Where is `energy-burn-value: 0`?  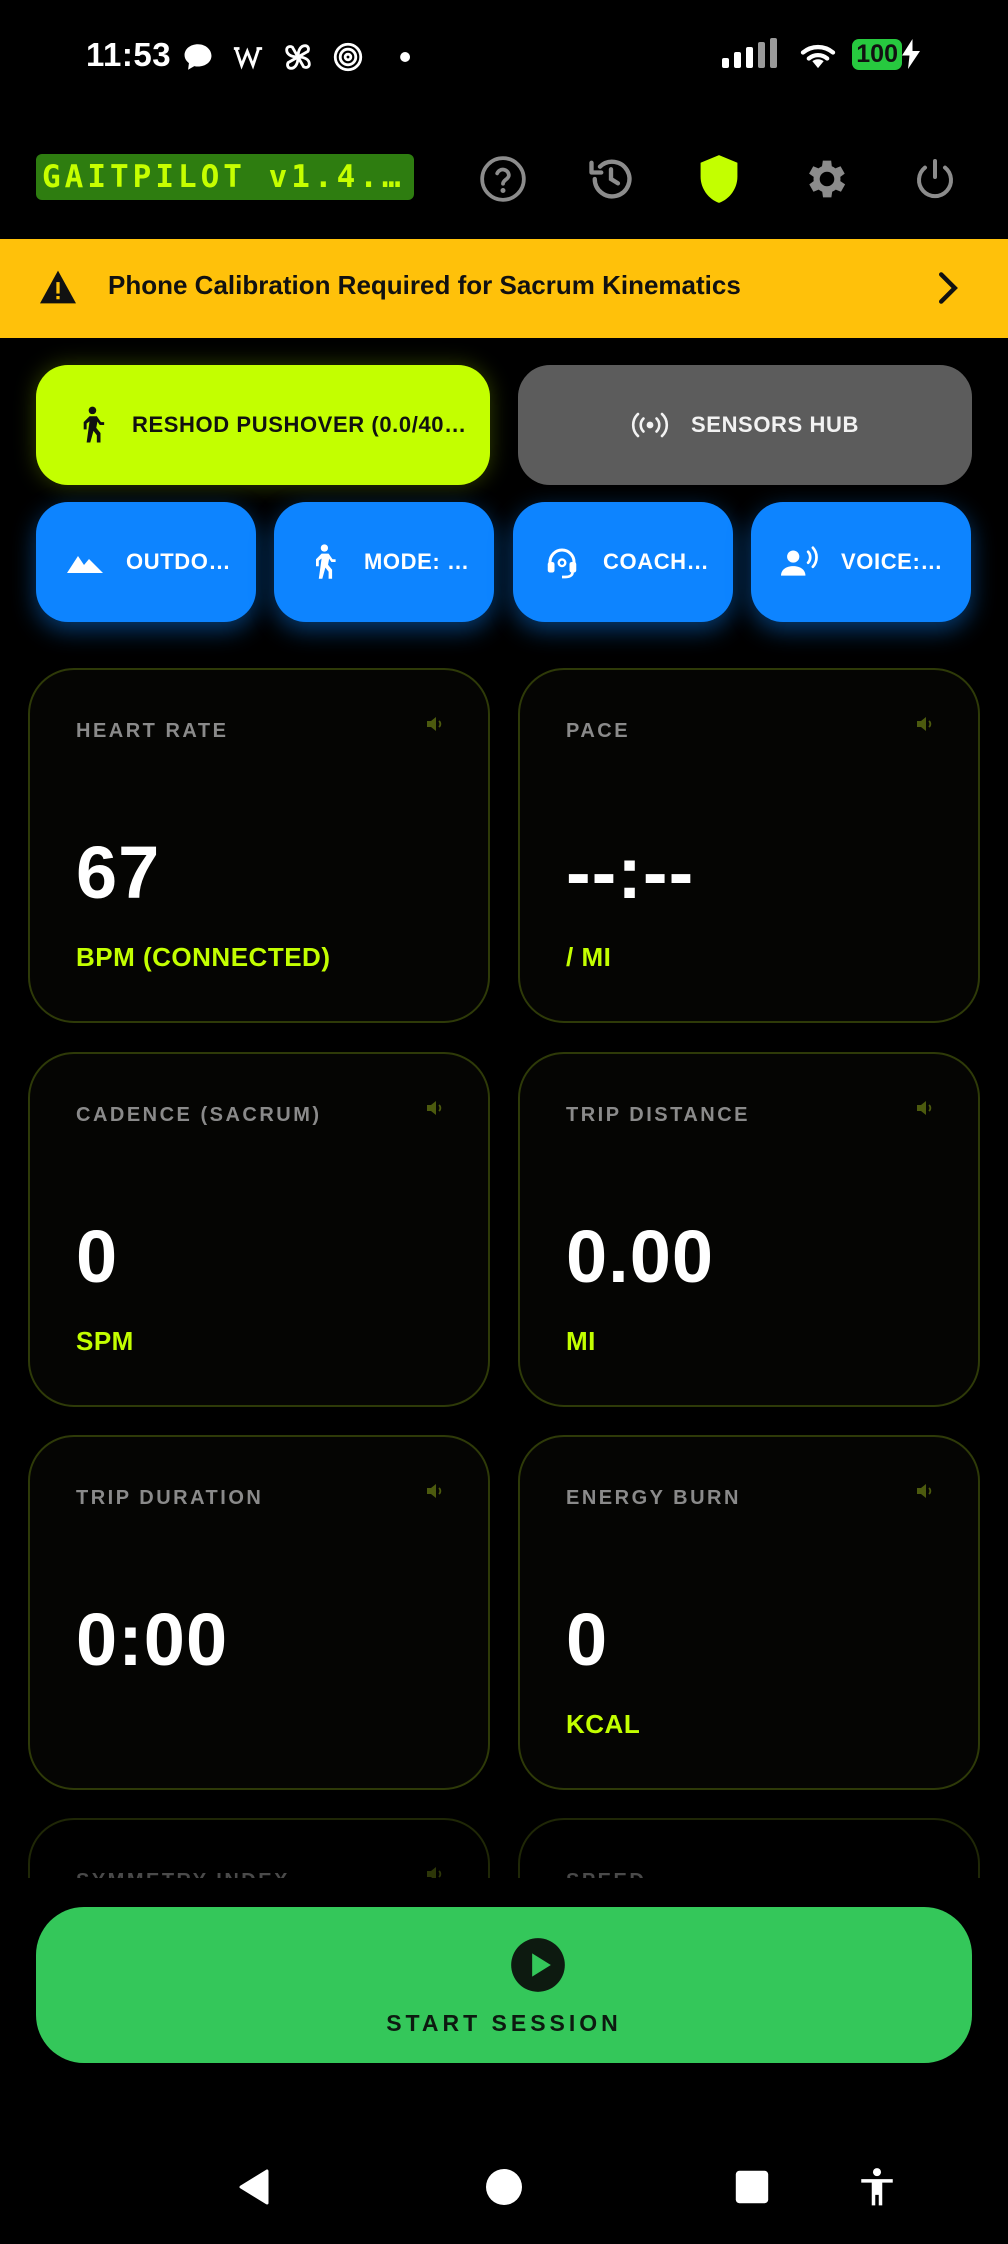 energy-burn-value: 0 is located at coordinates (587, 1639).